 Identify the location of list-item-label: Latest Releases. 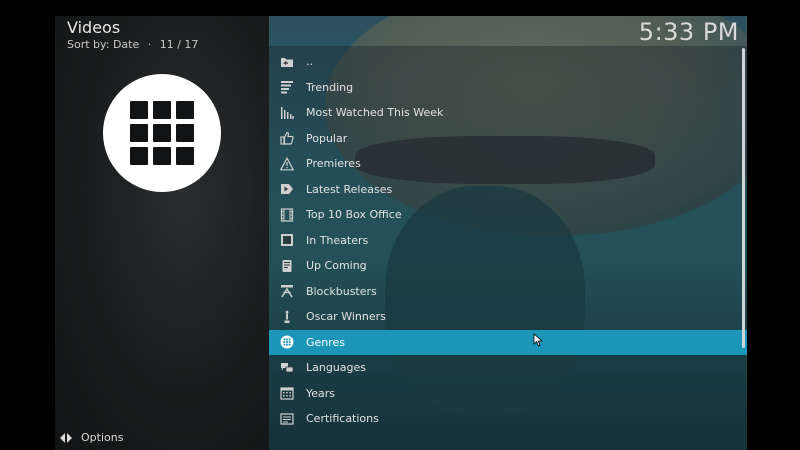
(349, 189).